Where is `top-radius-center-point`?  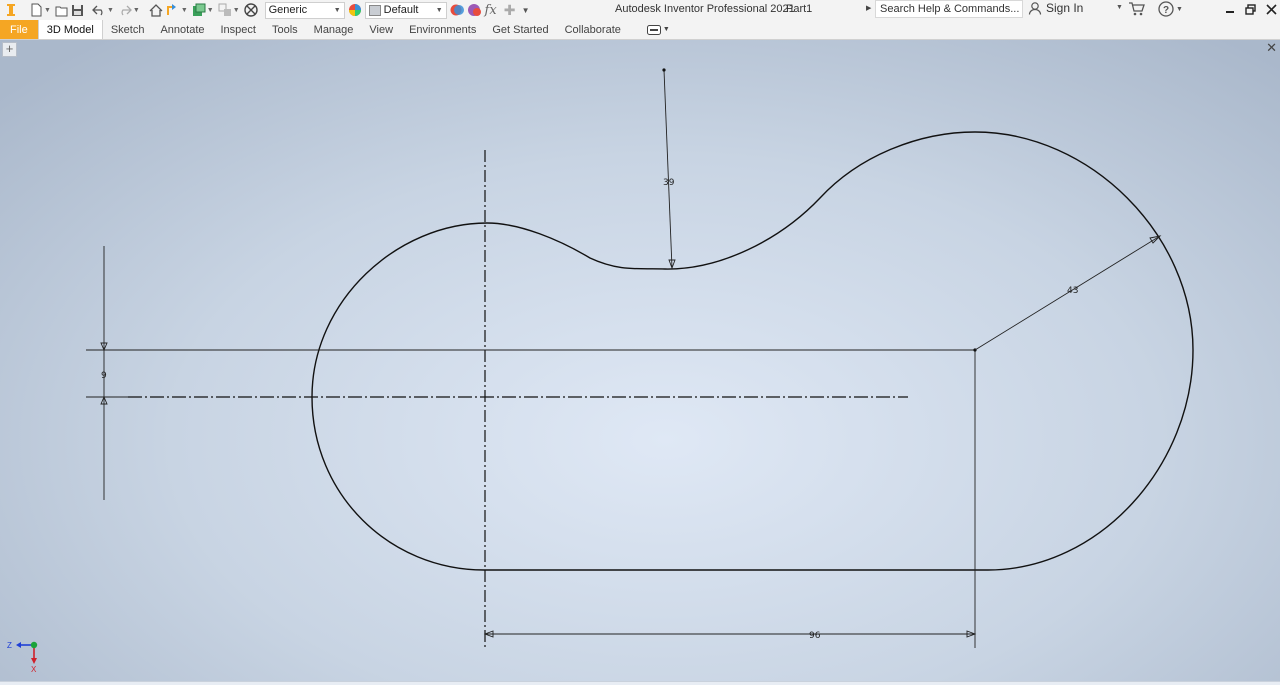 top-radius-center-point is located at coordinates (664, 70).